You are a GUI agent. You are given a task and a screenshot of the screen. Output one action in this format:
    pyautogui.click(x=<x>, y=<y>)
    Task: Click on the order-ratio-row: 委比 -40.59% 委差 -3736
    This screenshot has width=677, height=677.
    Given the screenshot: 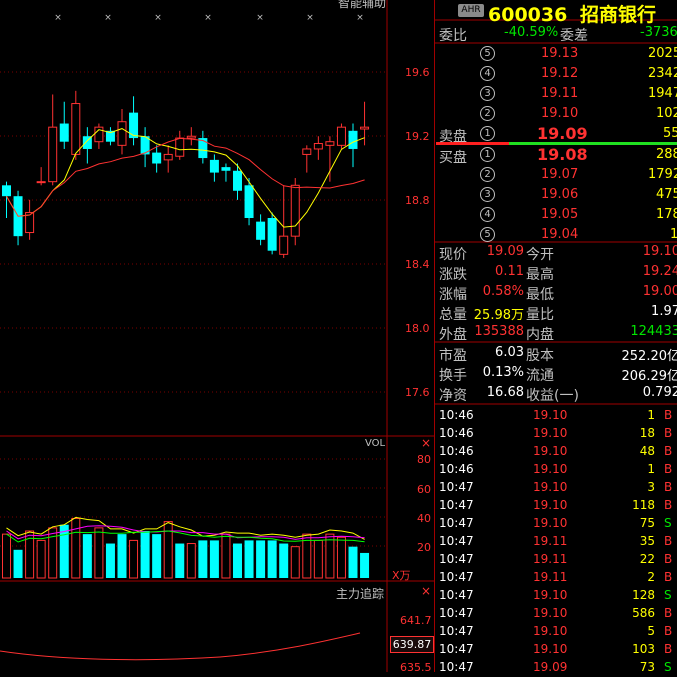 What is the action you would take?
    pyautogui.click(x=557, y=33)
    